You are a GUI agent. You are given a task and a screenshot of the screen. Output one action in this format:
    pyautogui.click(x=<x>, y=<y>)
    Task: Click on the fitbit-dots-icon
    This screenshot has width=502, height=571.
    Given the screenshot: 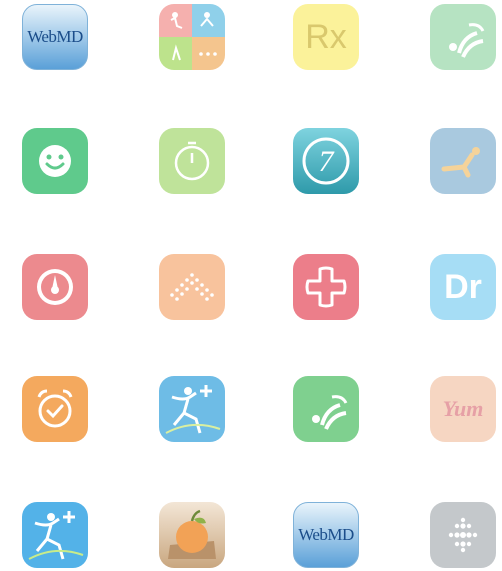 What is the action you would take?
    pyautogui.click(x=463, y=535)
    